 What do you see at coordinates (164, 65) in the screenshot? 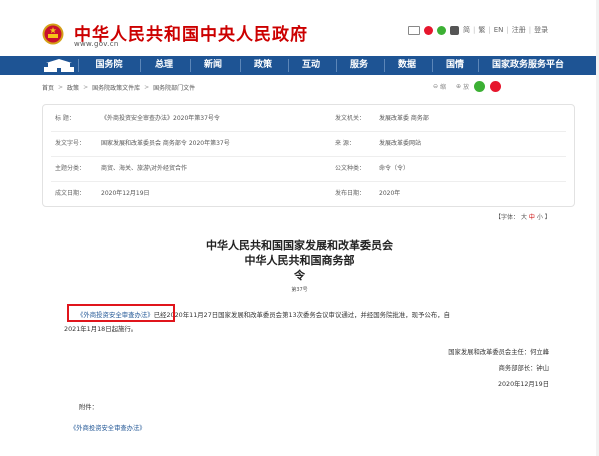
I see `nav-item-premier: 总理` at bounding box center [164, 65].